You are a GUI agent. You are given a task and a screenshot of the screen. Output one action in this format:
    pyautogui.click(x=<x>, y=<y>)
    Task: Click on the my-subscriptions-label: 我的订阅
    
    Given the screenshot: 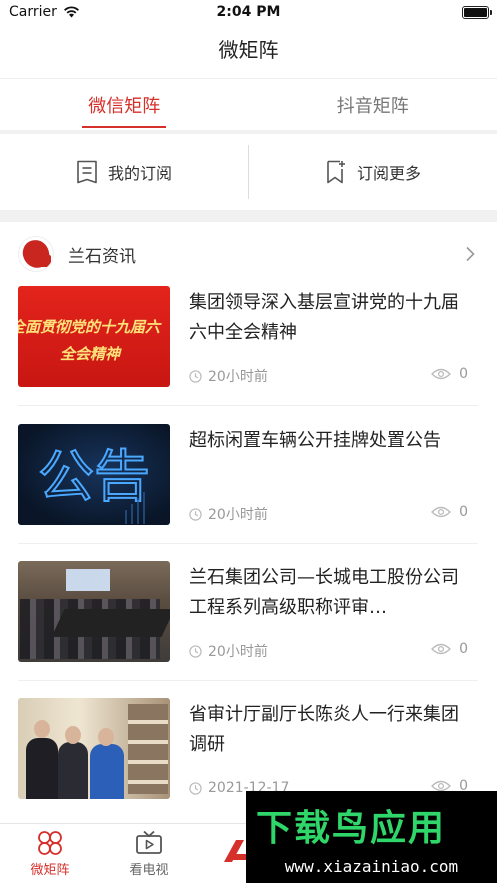 What is the action you would take?
    pyautogui.click(x=139, y=173)
    